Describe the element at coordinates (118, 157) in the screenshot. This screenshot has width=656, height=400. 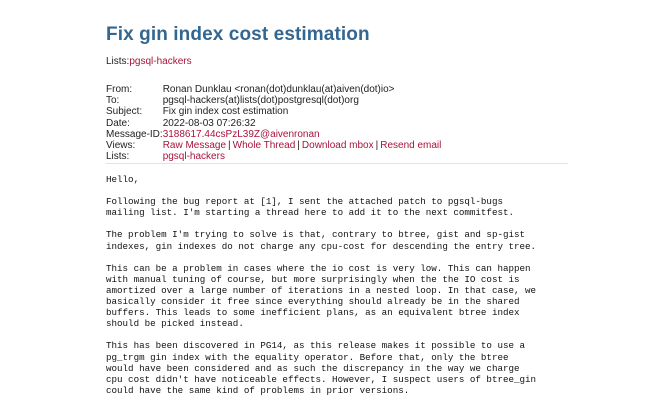
I see `lists-header-label: Lists:` at that location.